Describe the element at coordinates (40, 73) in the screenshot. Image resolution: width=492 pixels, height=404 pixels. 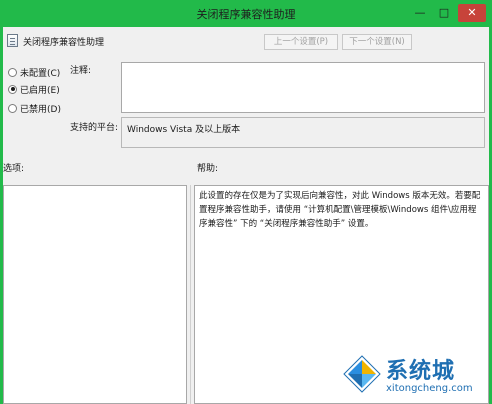
I see `radio-label-not-configured: 未配置(C)` at that location.